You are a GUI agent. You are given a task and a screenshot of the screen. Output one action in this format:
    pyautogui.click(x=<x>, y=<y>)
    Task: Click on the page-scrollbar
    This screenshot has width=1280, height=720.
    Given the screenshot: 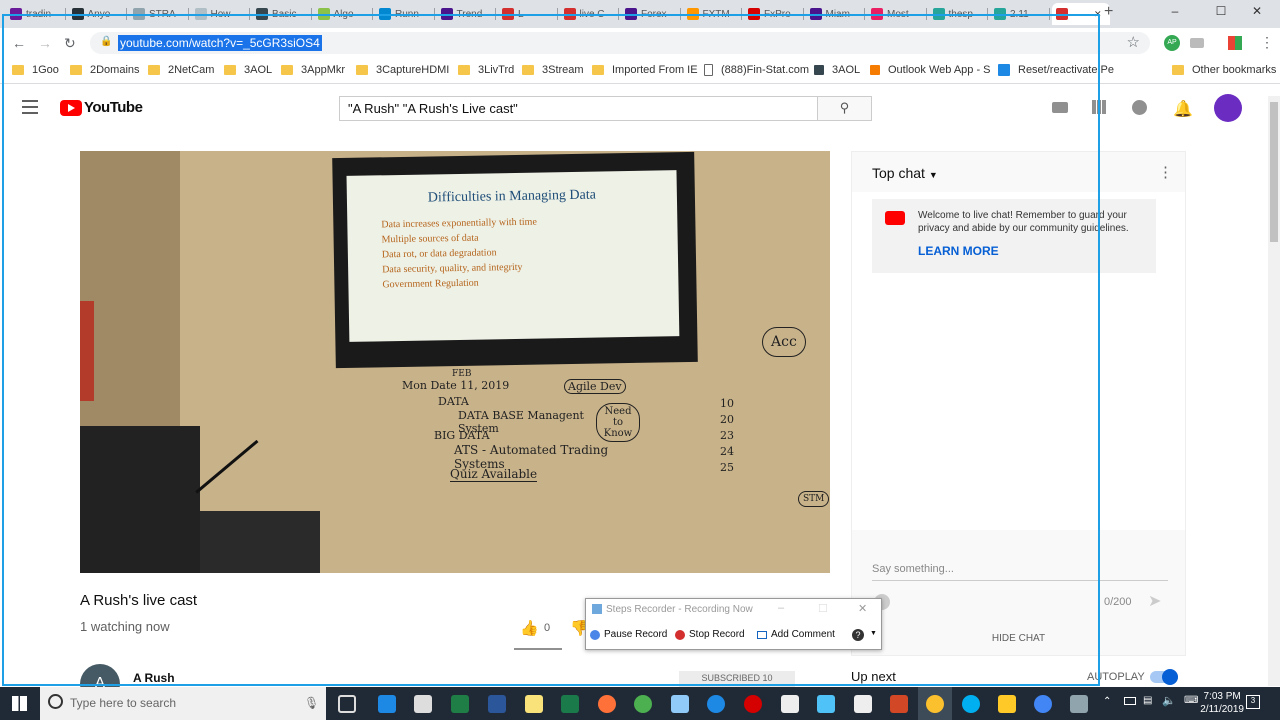 What is the action you would take?
    pyautogui.click(x=1274, y=391)
    